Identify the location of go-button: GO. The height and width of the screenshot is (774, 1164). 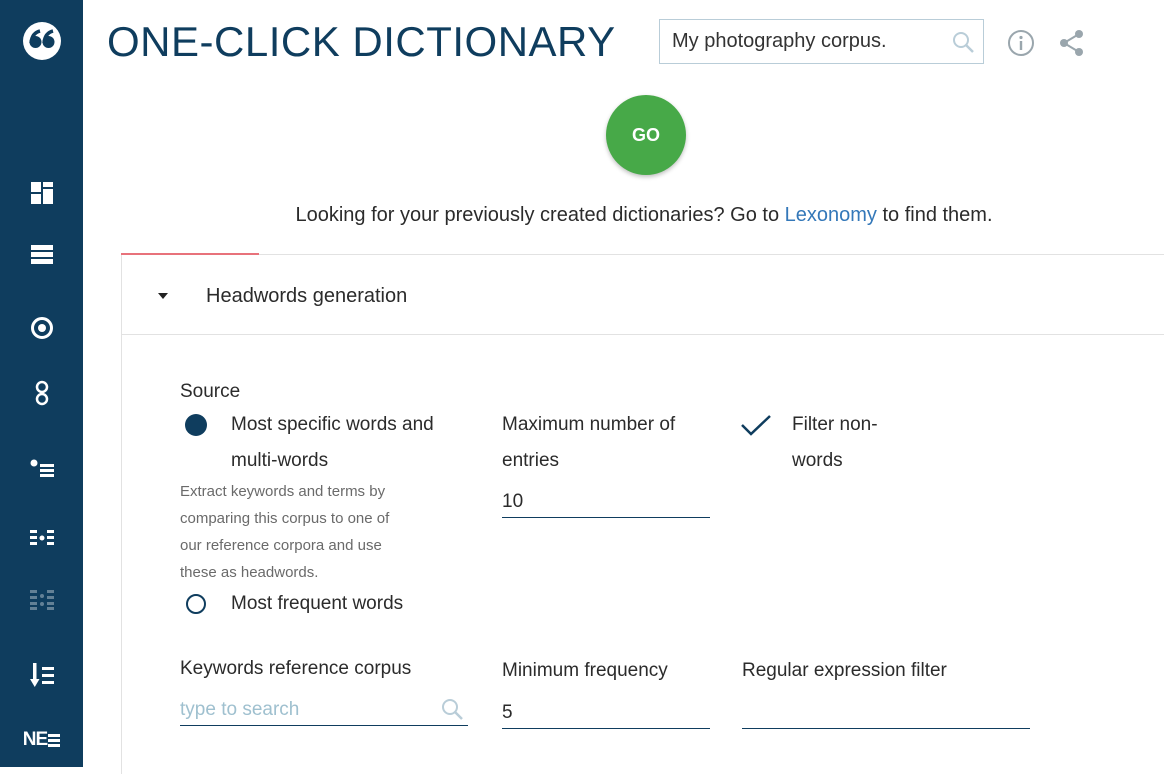
(646, 135).